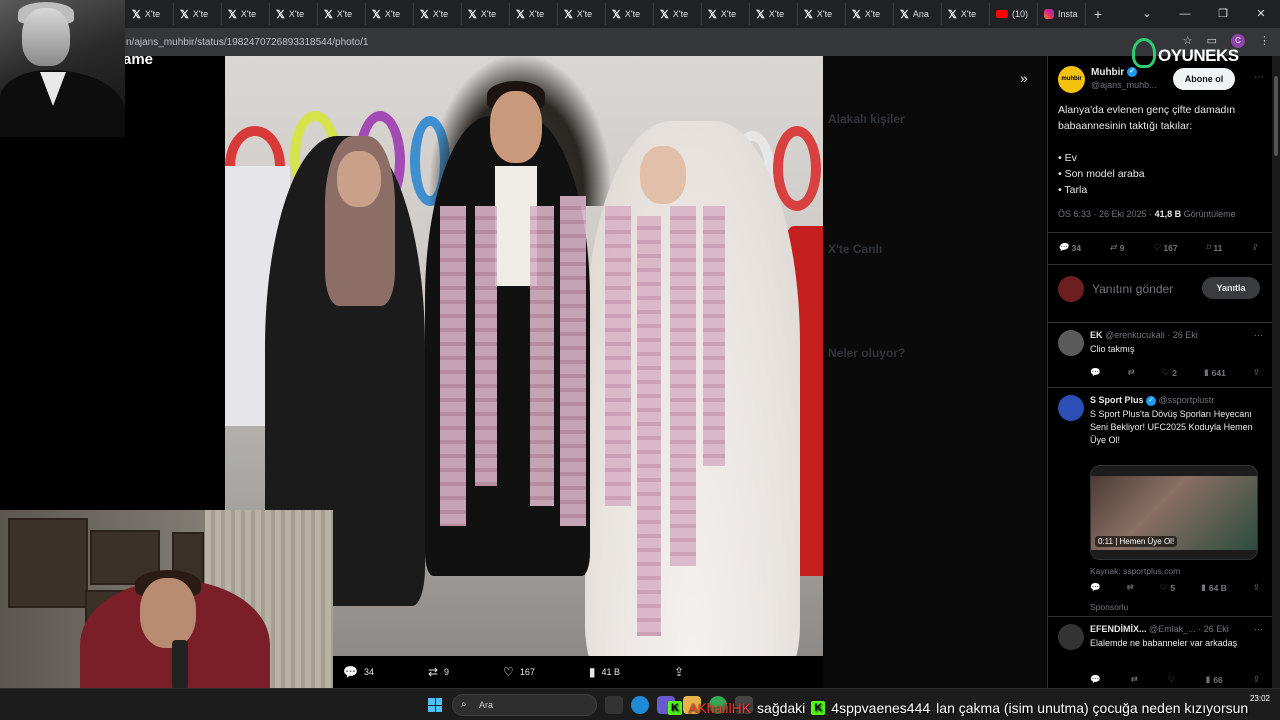 The image size is (1280, 720). Describe the element at coordinates (1062, 14) in the screenshot. I see `browser-tab: Insta` at that location.